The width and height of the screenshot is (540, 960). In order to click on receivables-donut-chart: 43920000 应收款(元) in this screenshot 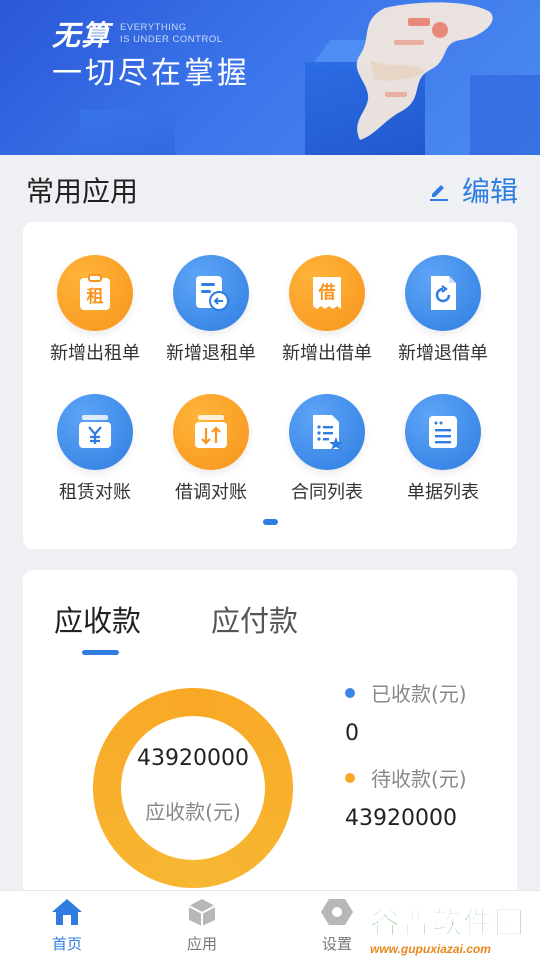, I will do `click(193, 788)`.